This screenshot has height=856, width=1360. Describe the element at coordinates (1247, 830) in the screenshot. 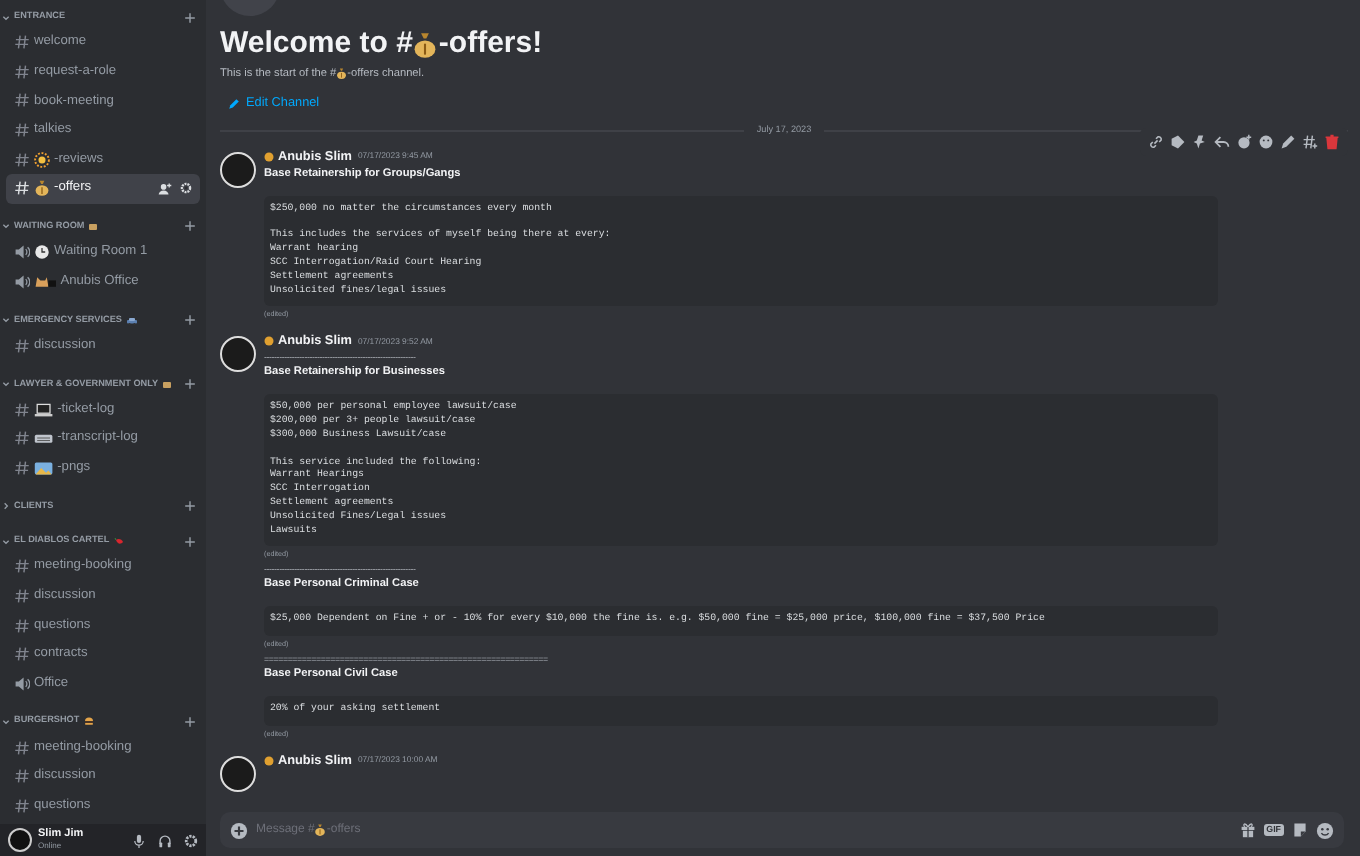

I see `gift-icon` at that location.